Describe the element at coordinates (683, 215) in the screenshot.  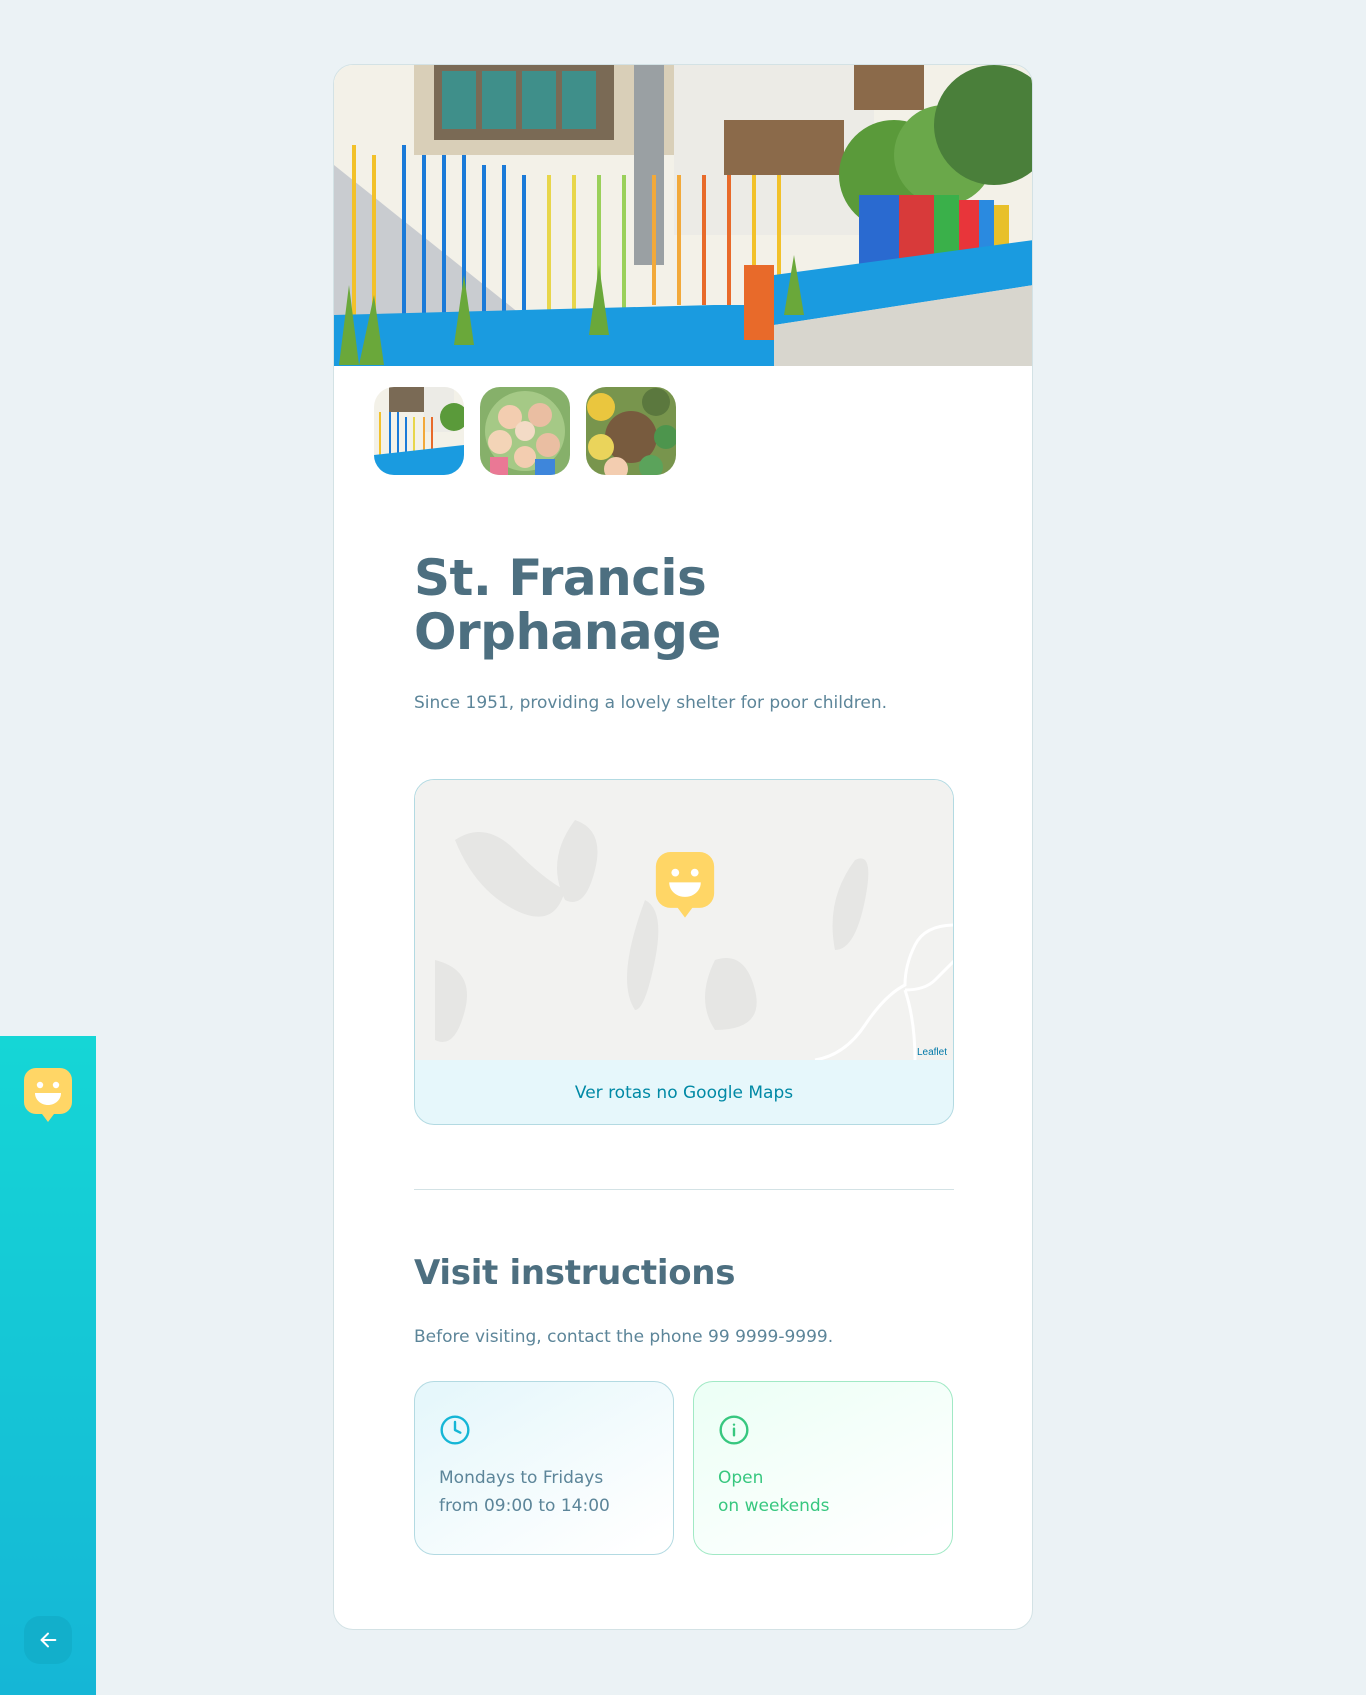
I see `main-photo` at that location.